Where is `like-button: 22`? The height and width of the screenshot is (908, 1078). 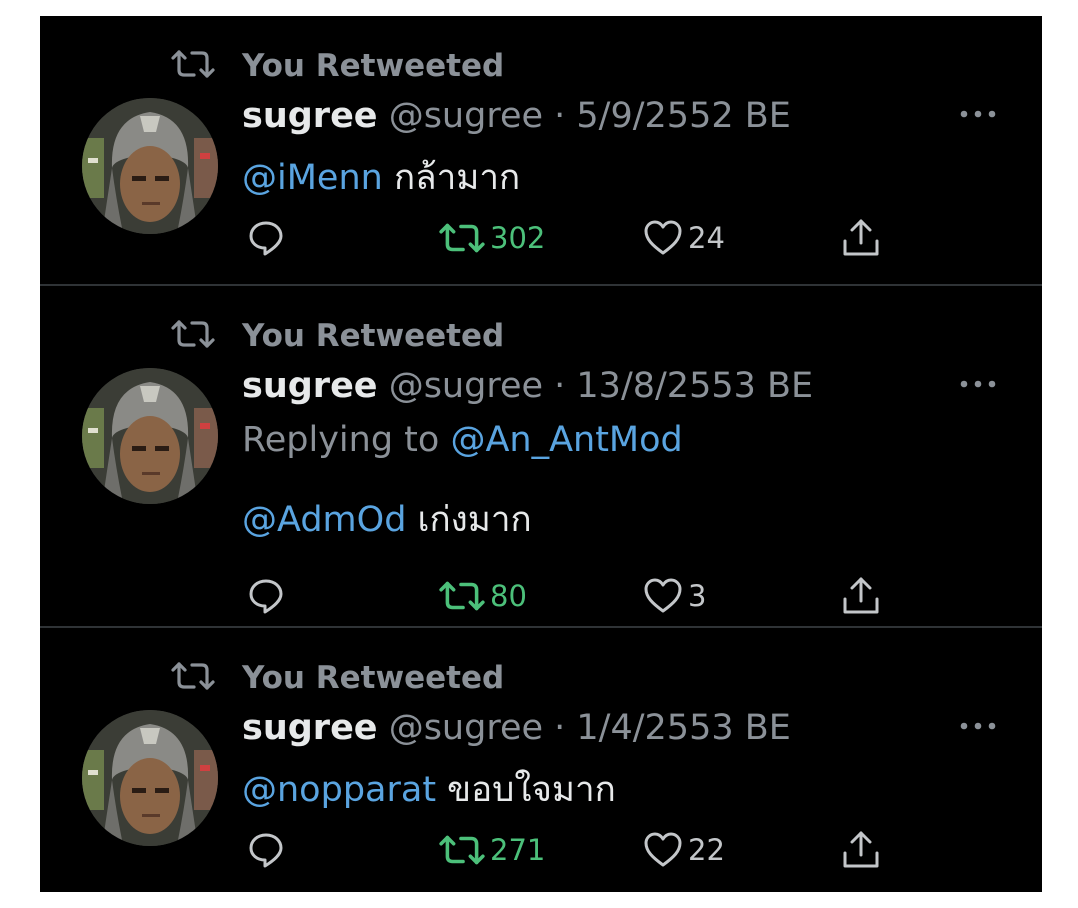 like-button: 22 is located at coordinates (683, 850).